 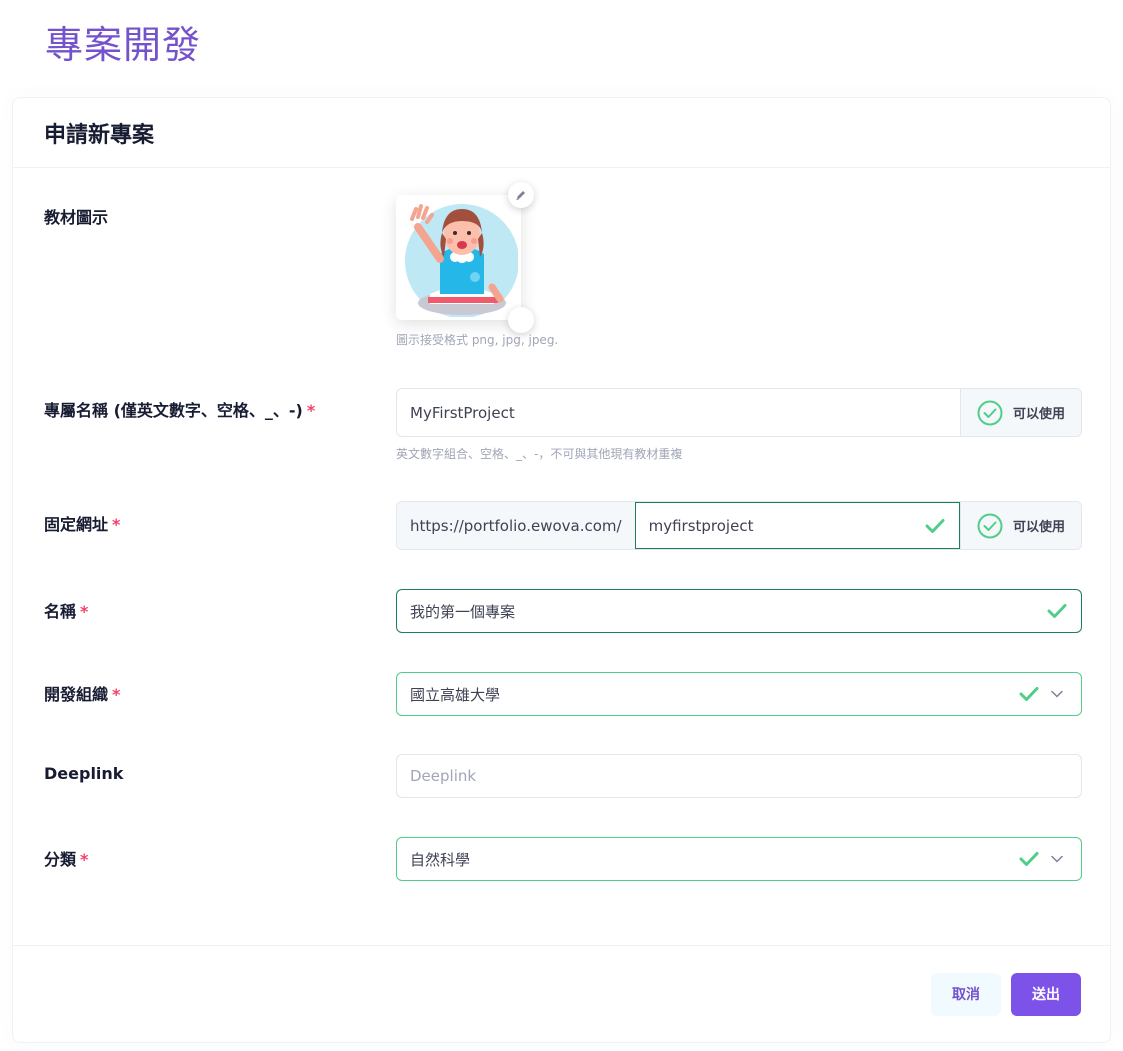 What do you see at coordinates (739, 694) in the screenshot?
I see `org-select: 國立高雄大學` at bounding box center [739, 694].